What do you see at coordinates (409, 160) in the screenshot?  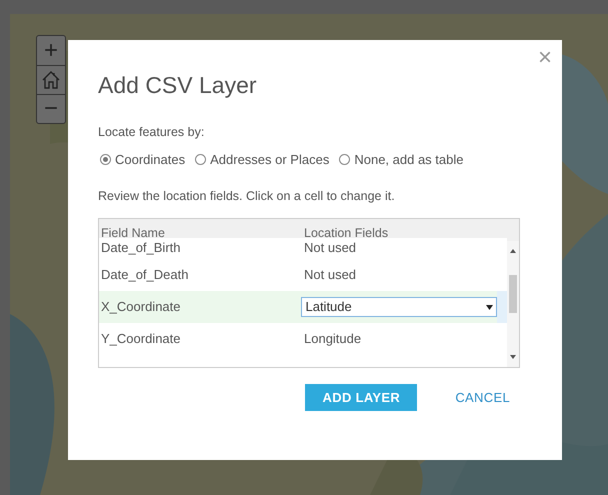 I see `radio-label: None, add as table` at bounding box center [409, 160].